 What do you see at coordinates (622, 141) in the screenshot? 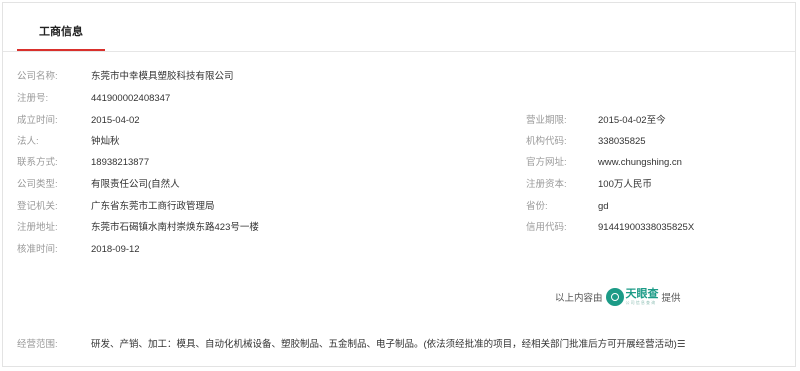
I see `org-code-value: 338035825` at bounding box center [622, 141].